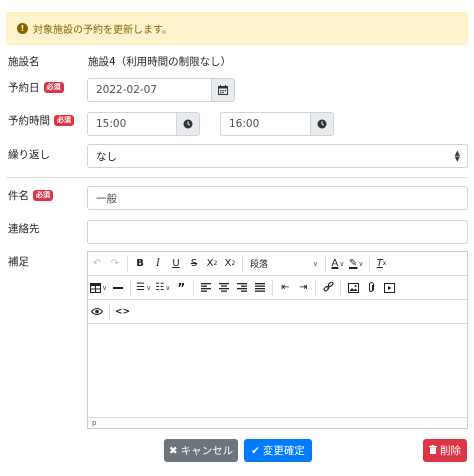 The height and width of the screenshot is (476, 474). What do you see at coordinates (162, 288) in the screenshot?
I see `numbered-list-icon: ☷ ∨` at bounding box center [162, 288].